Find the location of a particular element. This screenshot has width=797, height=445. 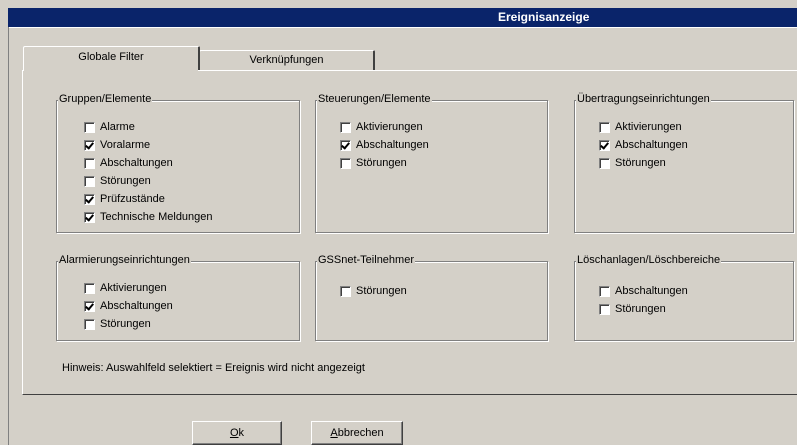

checkbox-alarme: Alarme is located at coordinates (109, 127).